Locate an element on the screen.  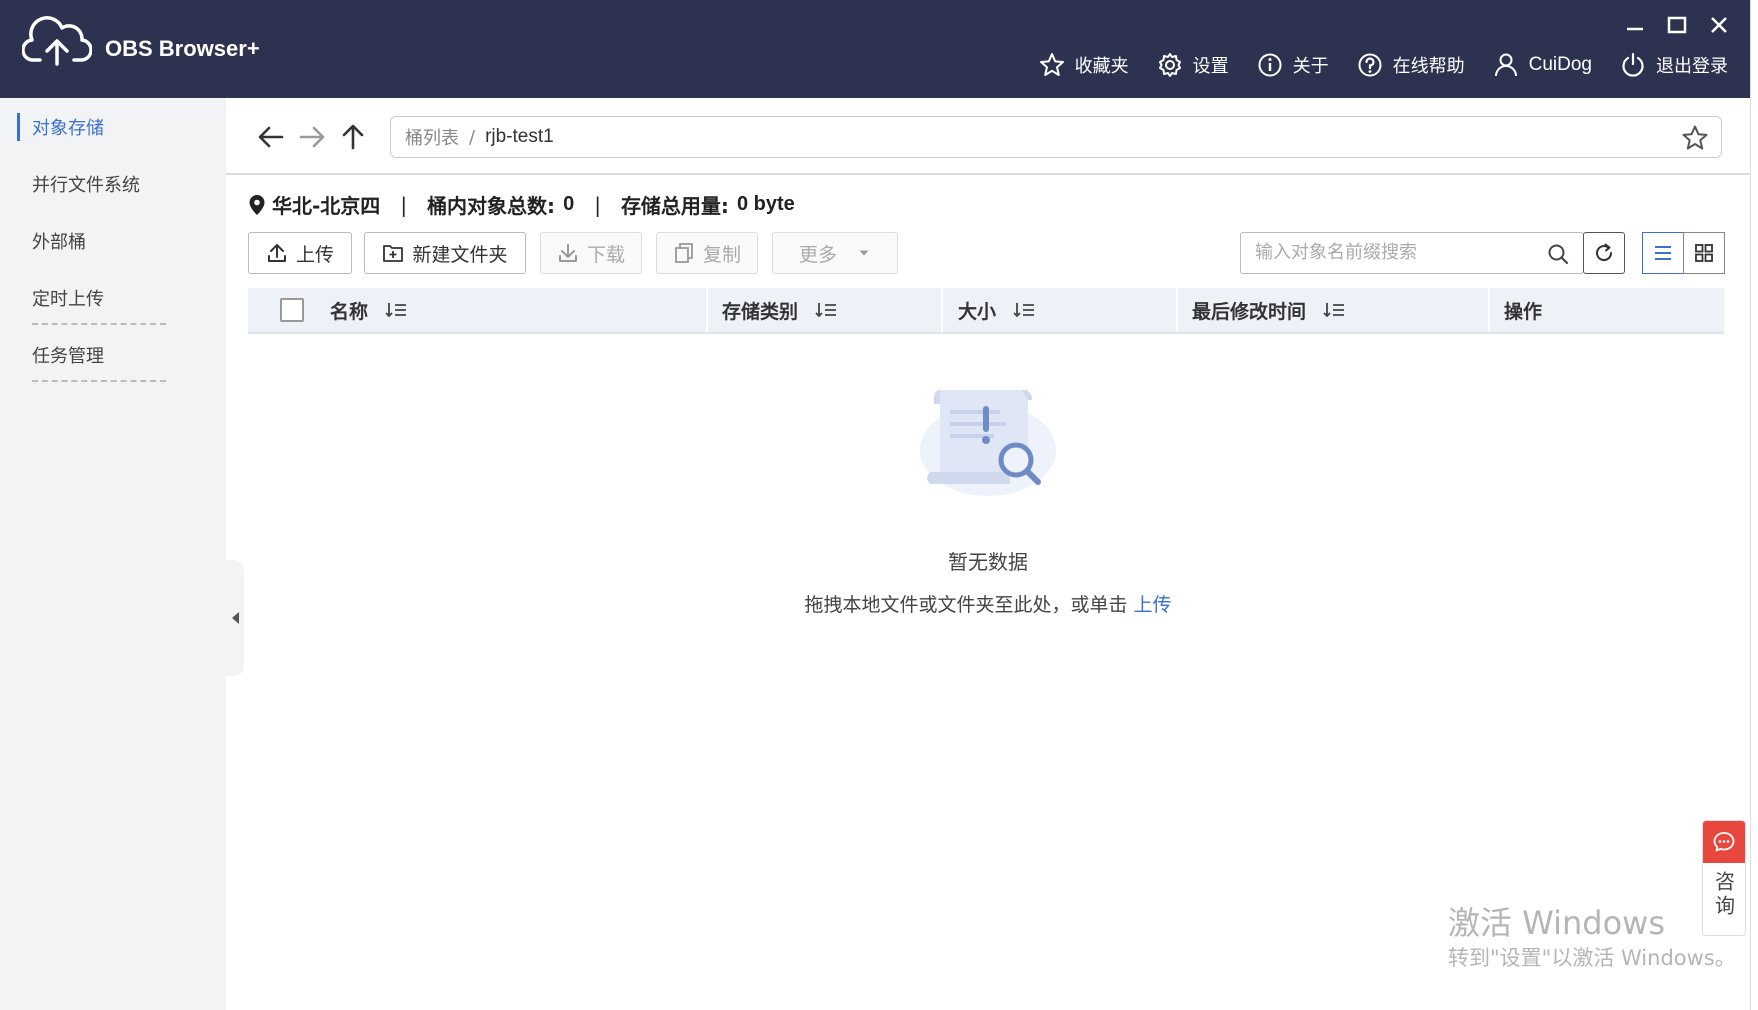
download-icon is located at coordinates (567, 253).